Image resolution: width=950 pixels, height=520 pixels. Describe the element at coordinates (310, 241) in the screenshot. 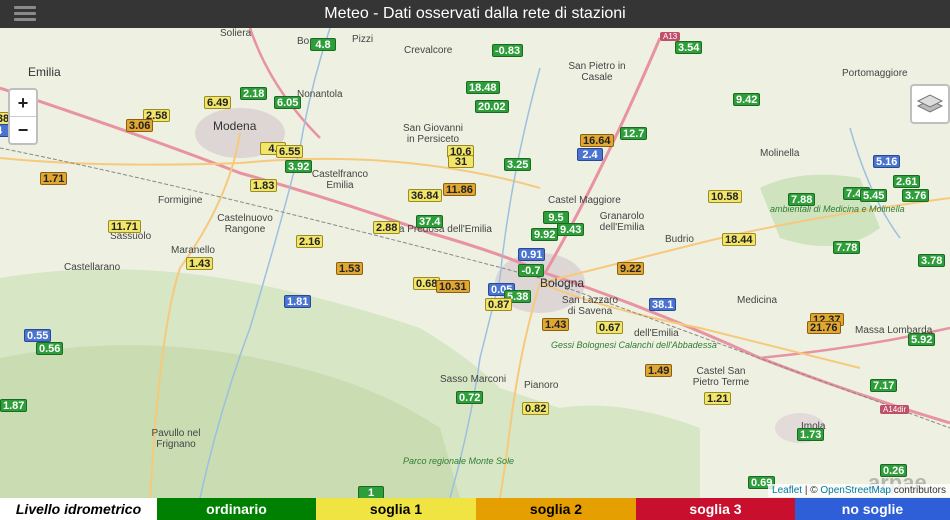

I see `station-marker: 2.16` at that location.